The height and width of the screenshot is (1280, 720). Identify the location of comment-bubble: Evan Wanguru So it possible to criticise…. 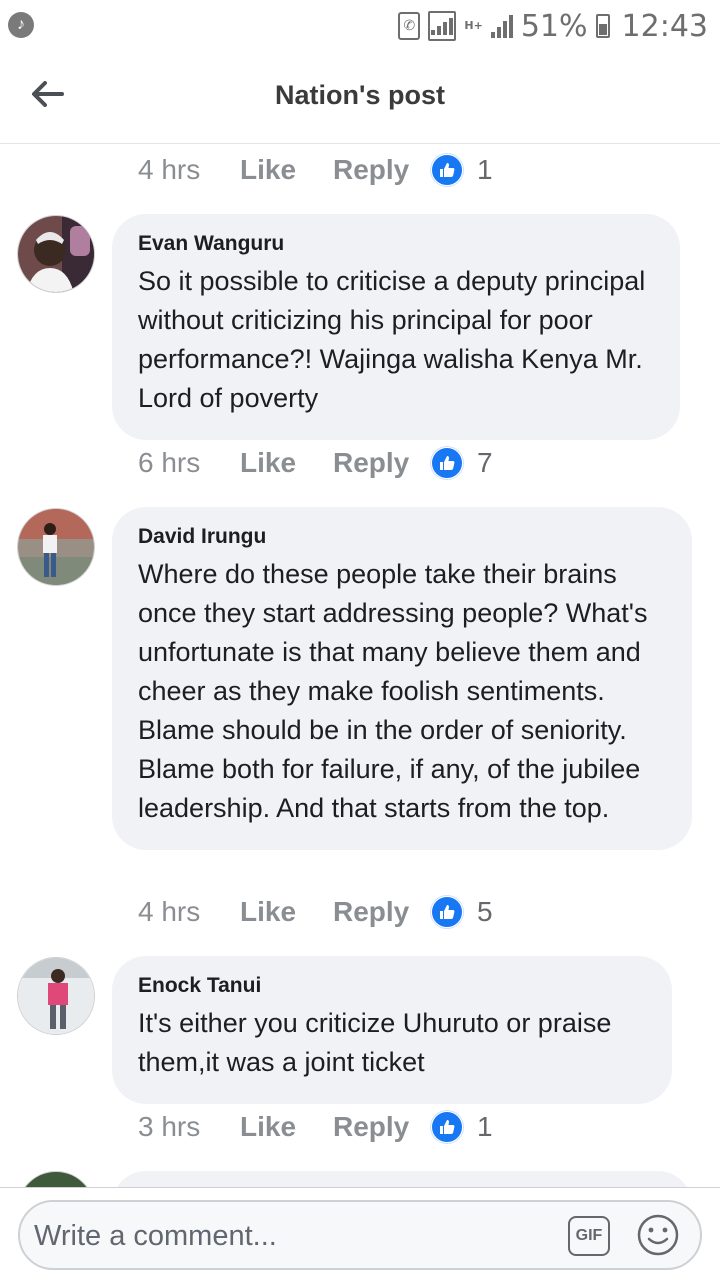
(396, 327).